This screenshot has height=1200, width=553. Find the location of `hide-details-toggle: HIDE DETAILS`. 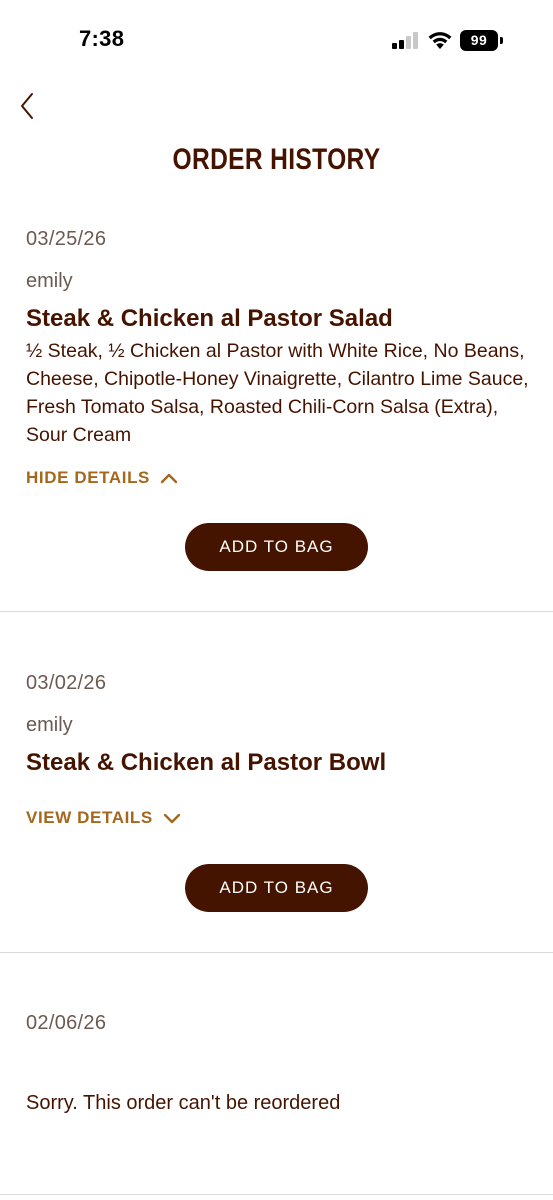

hide-details-toggle: HIDE DETAILS is located at coordinates (102, 478).